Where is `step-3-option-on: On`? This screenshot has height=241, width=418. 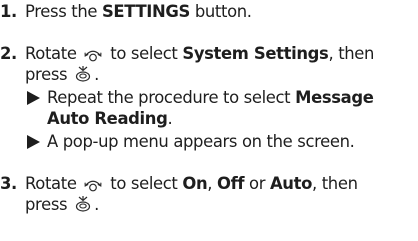
step-3-option-on: On is located at coordinates (195, 183).